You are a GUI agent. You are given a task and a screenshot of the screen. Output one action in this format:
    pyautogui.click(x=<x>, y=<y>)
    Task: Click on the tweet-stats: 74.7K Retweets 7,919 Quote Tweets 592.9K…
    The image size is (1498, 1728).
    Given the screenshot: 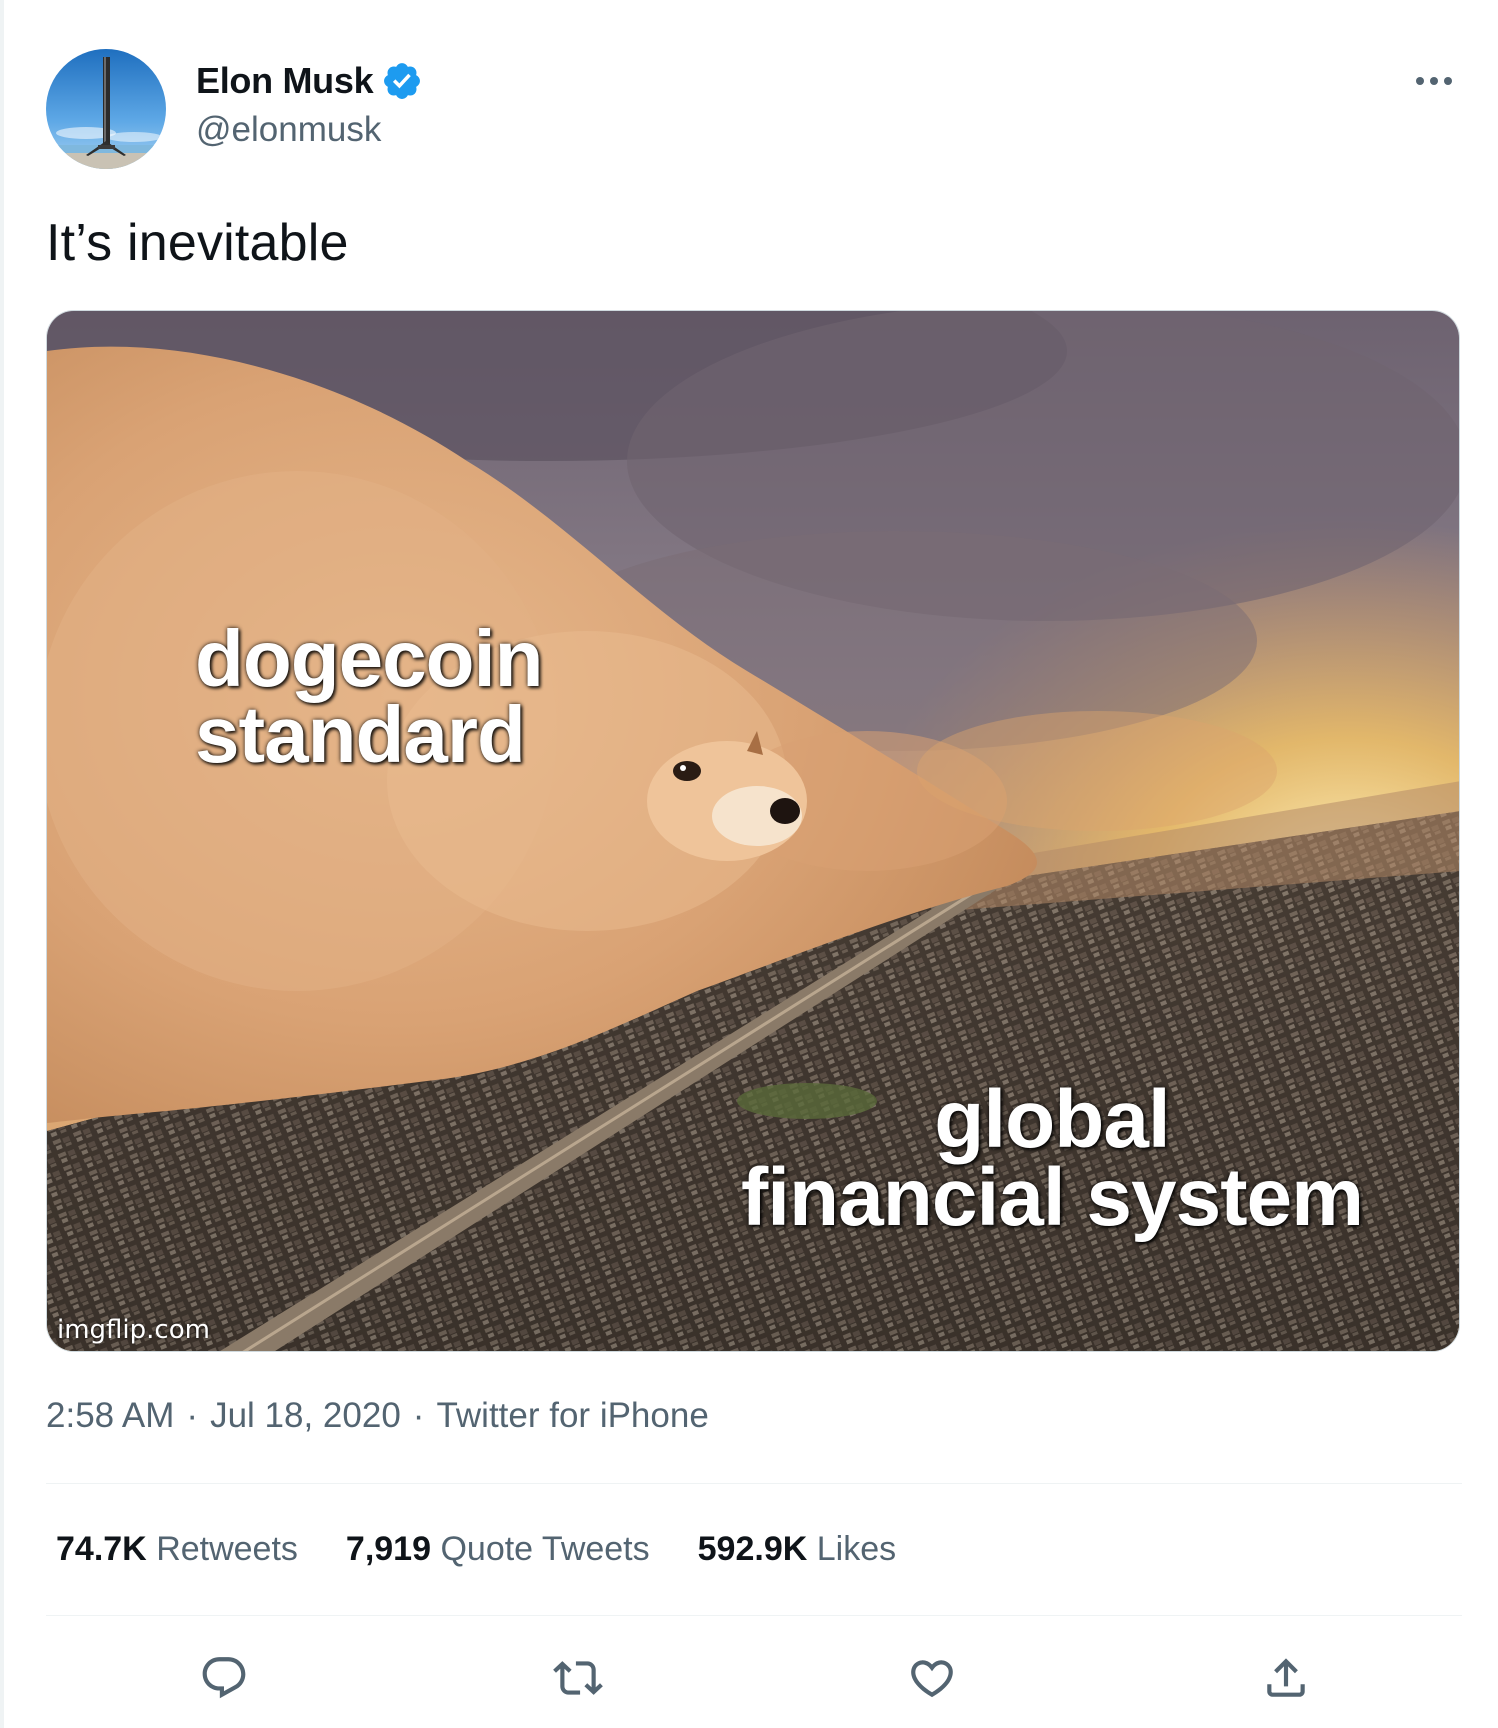 What is the action you would take?
    pyautogui.click(x=476, y=1549)
    